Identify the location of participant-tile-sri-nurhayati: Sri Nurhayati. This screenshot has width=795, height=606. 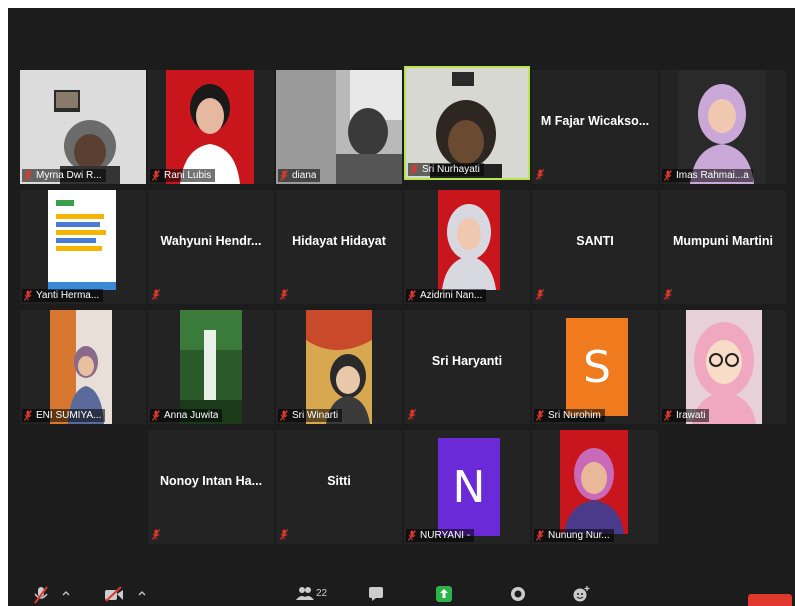
(467, 123).